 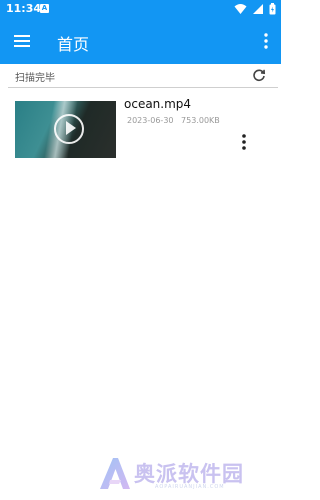 I want to click on app-bar: 首页, so click(x=140, y=41).